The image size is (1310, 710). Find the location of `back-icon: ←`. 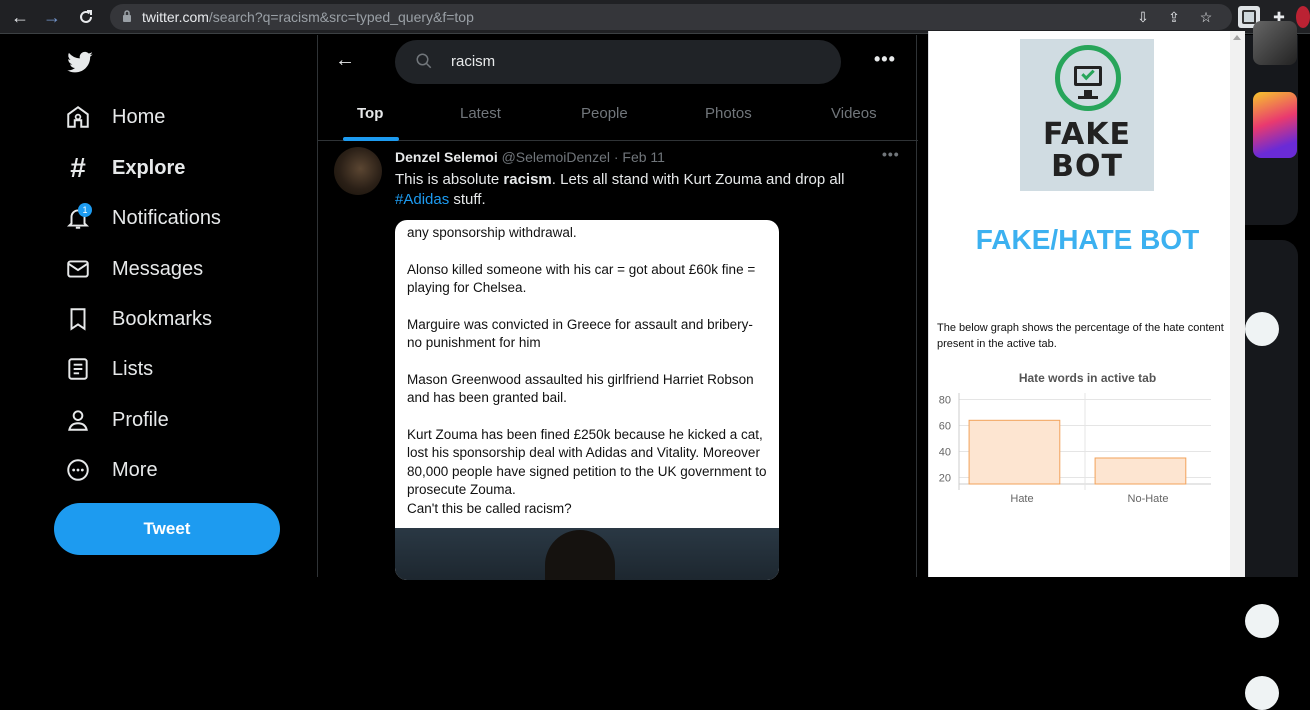

back-icon: ← is located at coordinates (20, 17).